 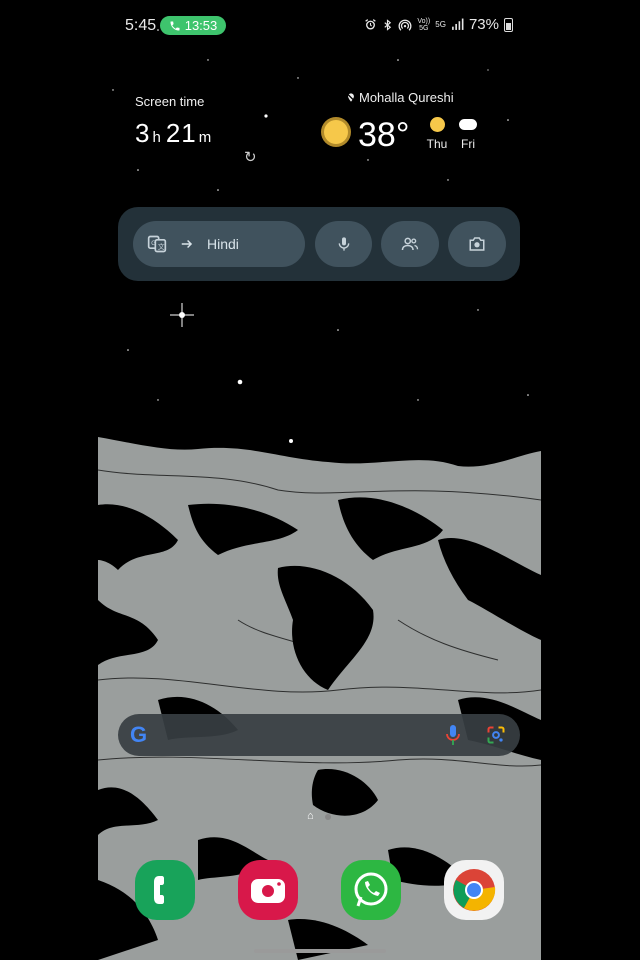 What do you see at coordinates (223, 244) in the screenshot?
I see `target-language: Hindi` at bounding box center [223, 244].